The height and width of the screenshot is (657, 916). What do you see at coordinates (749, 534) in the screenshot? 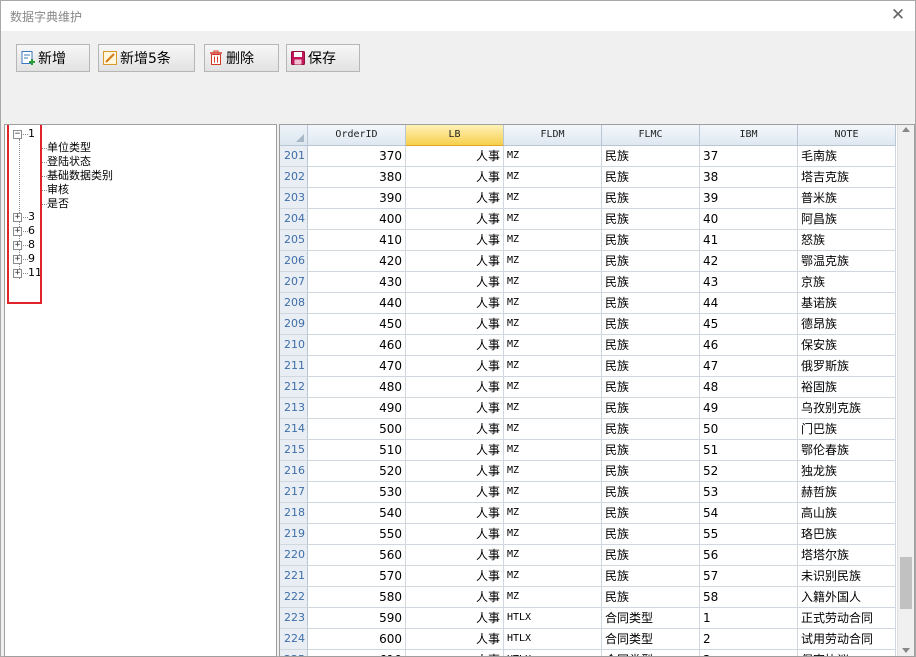
I see `cell-ibm: 55` at bounding box center [749, 534].